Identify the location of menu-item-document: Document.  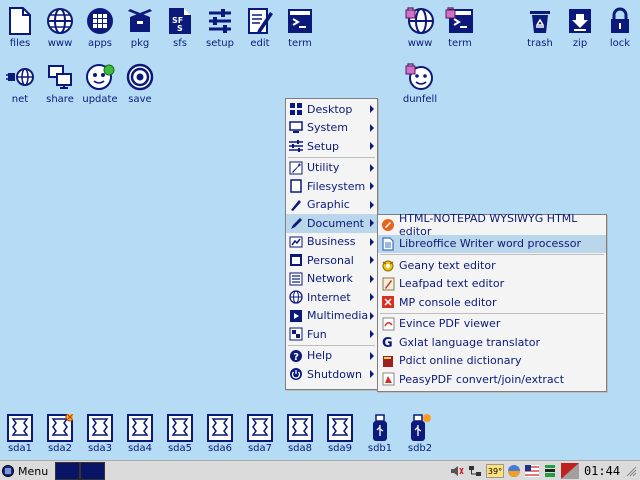
(331, 223).